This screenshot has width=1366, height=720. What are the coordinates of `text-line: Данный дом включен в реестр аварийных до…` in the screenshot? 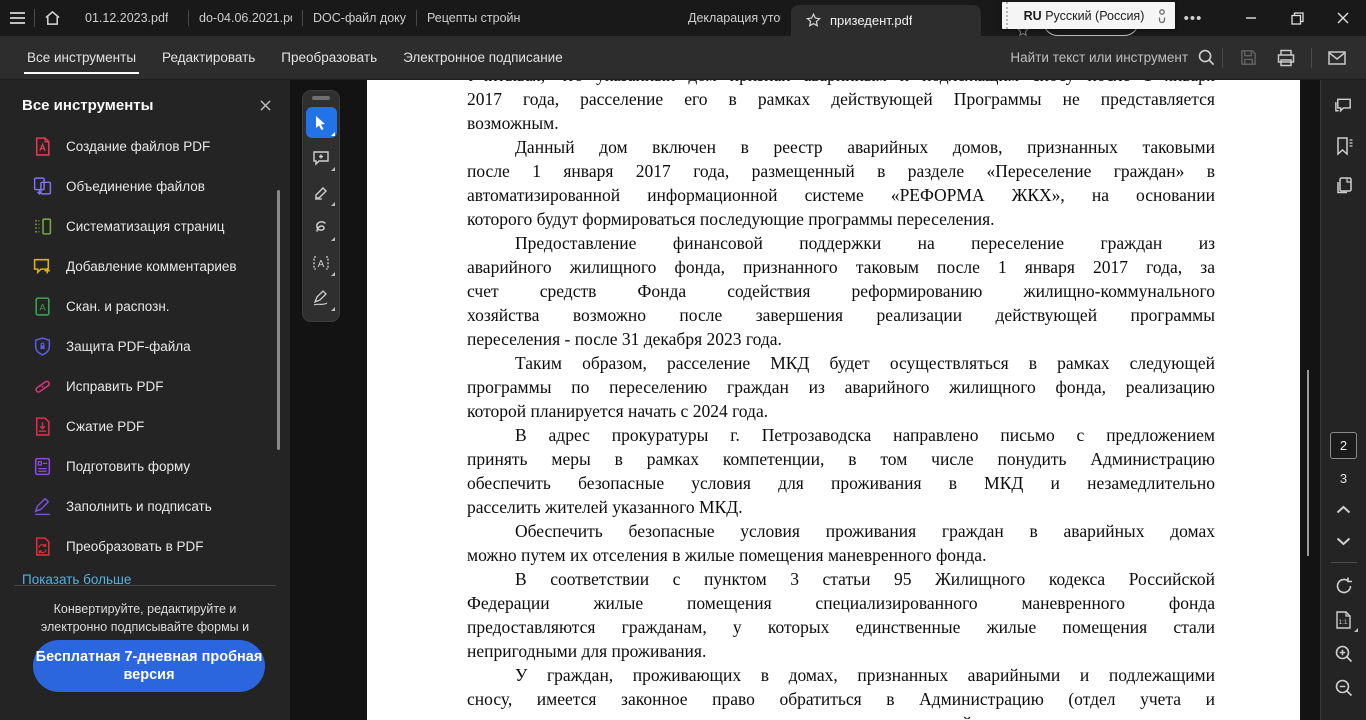 It's located at (865, 147).